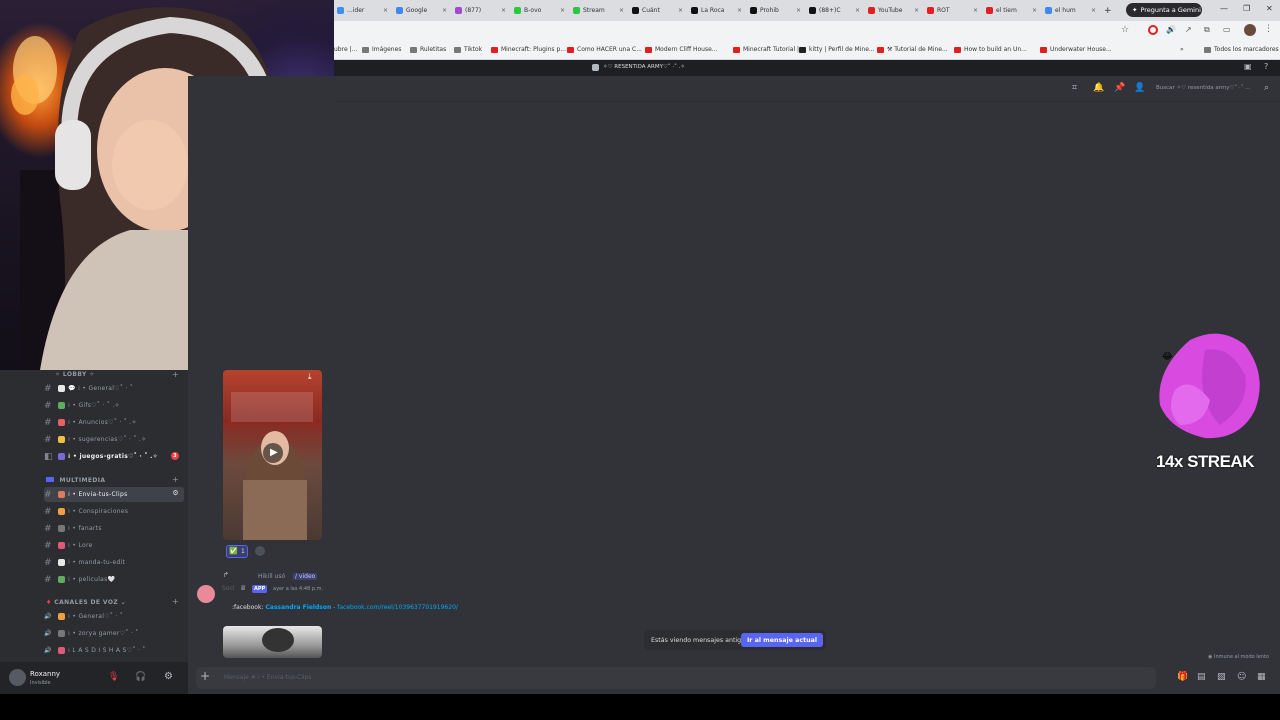 Image resolution: width=1280 pixels, height=720 pixels. Describe the element at coordinates (1164, 10) in the screenshot. I see `gemini-button: ✦ Pregunta a Gemini` at that location.